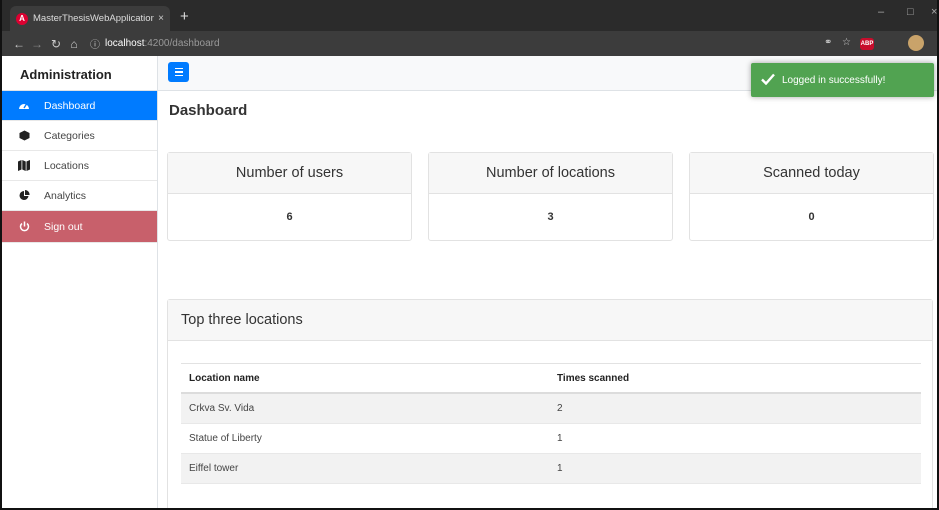 Image resolution: width=939 pixels, height=510 pixels. Describe the element at coordinates (551, 469) in the screenshot. I see `table-row: Eiffel tower 1` at that location.